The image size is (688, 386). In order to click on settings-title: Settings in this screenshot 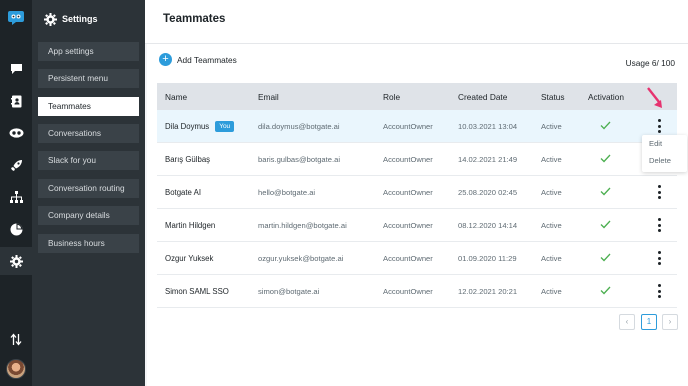, I will do `click(80, 19)`.